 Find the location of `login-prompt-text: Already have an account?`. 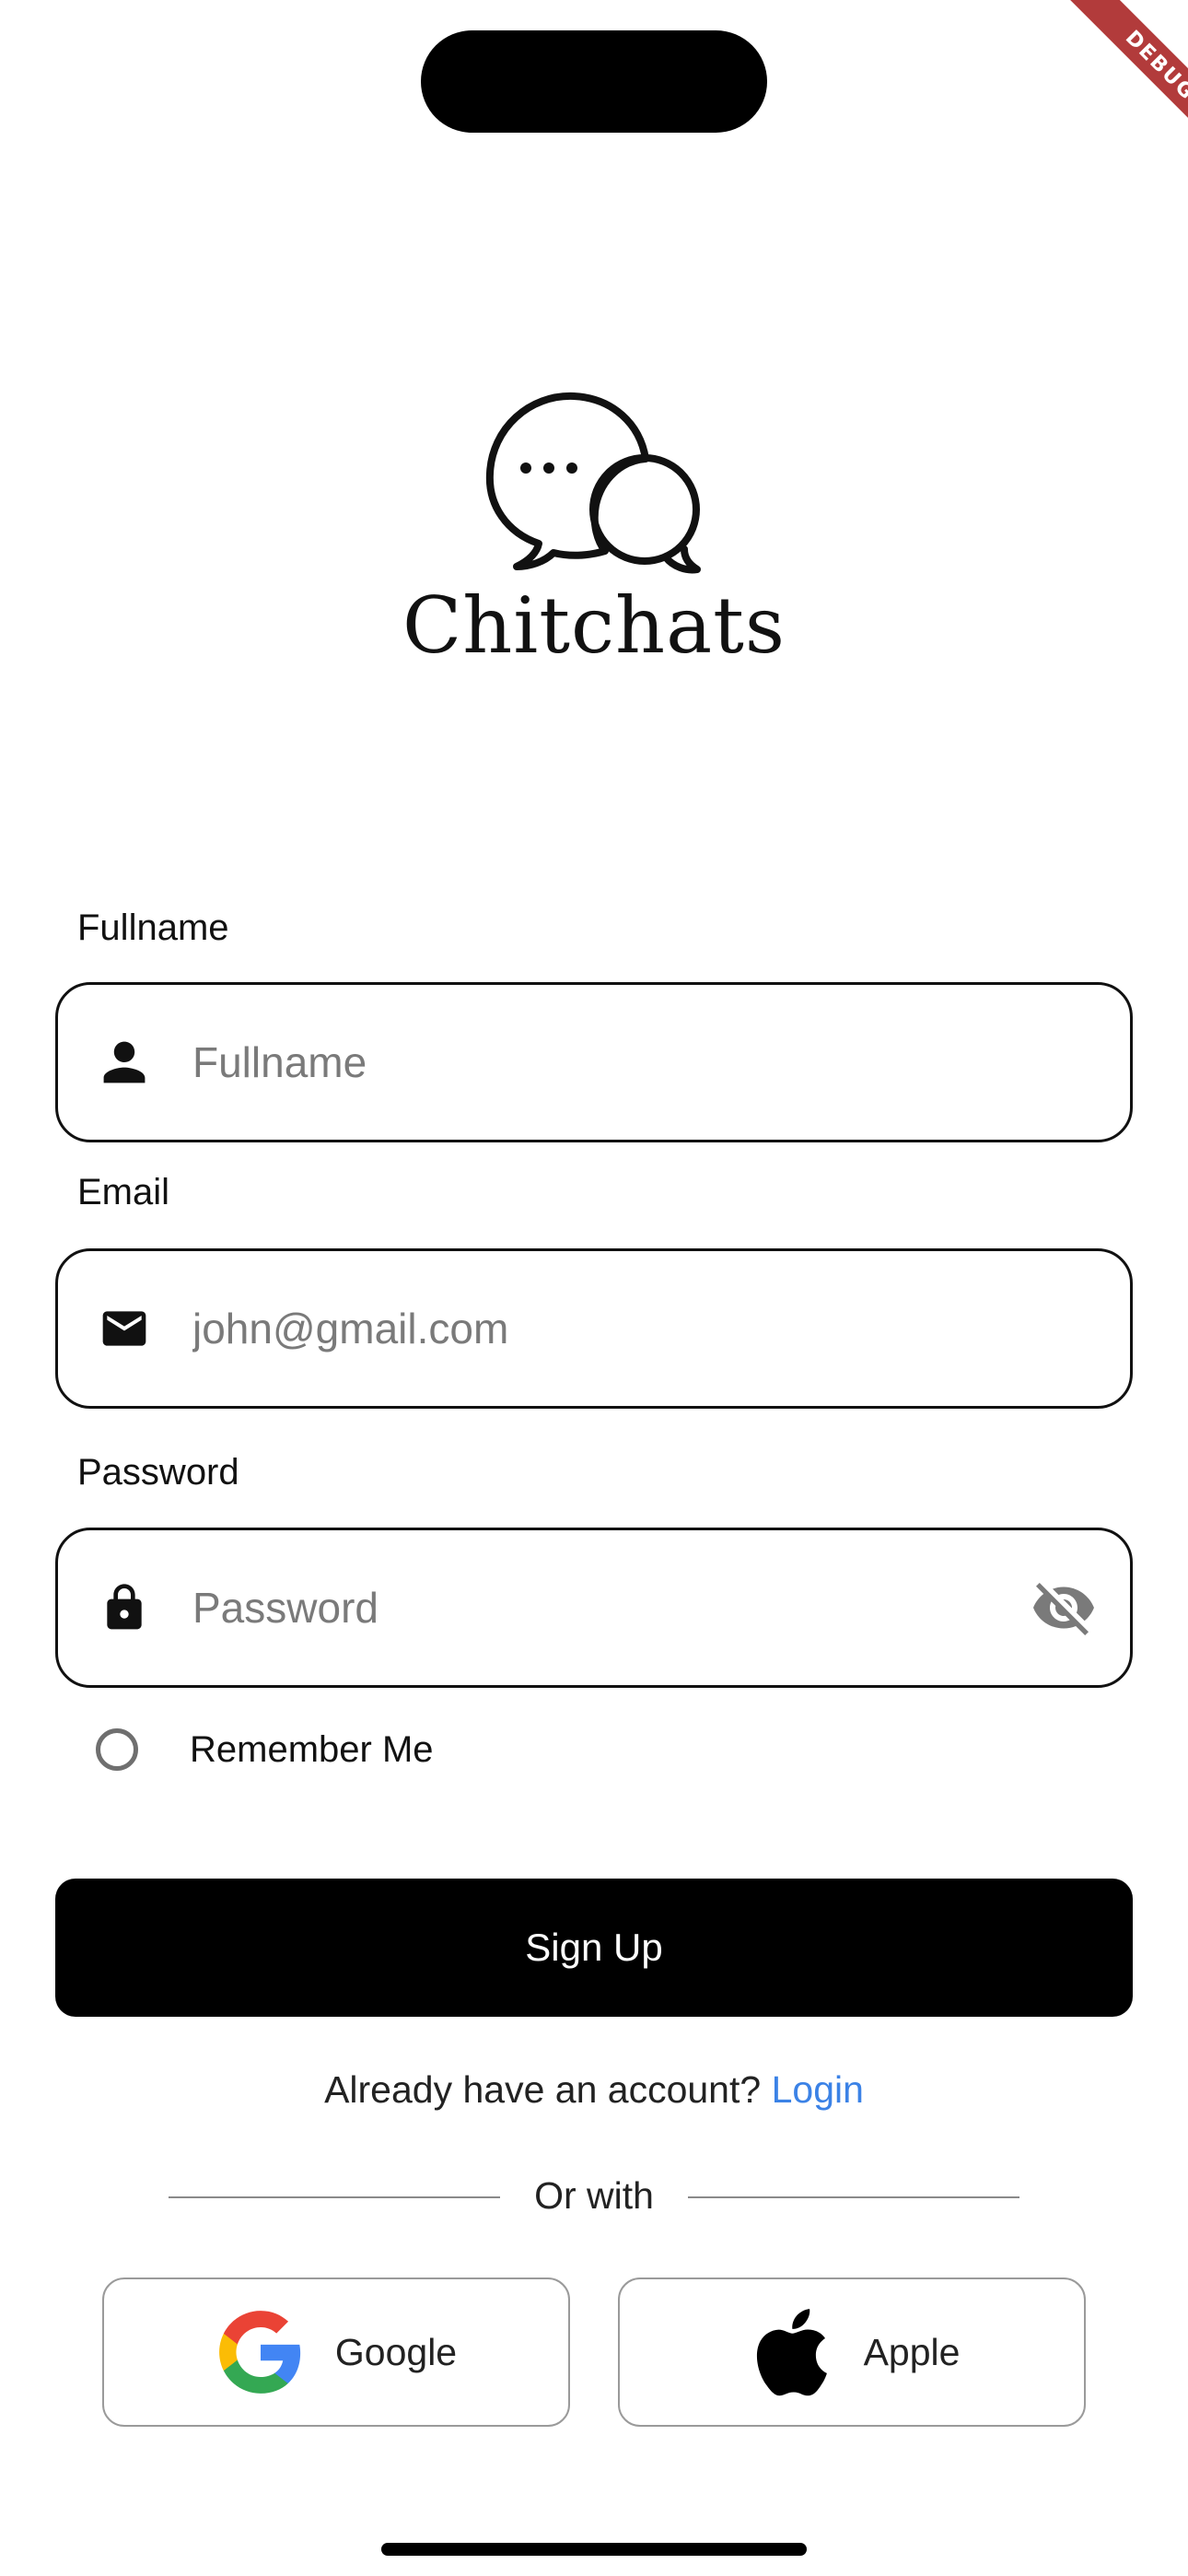

login-prompt-text: Already have an account? is located at coordinates (543, 2089).